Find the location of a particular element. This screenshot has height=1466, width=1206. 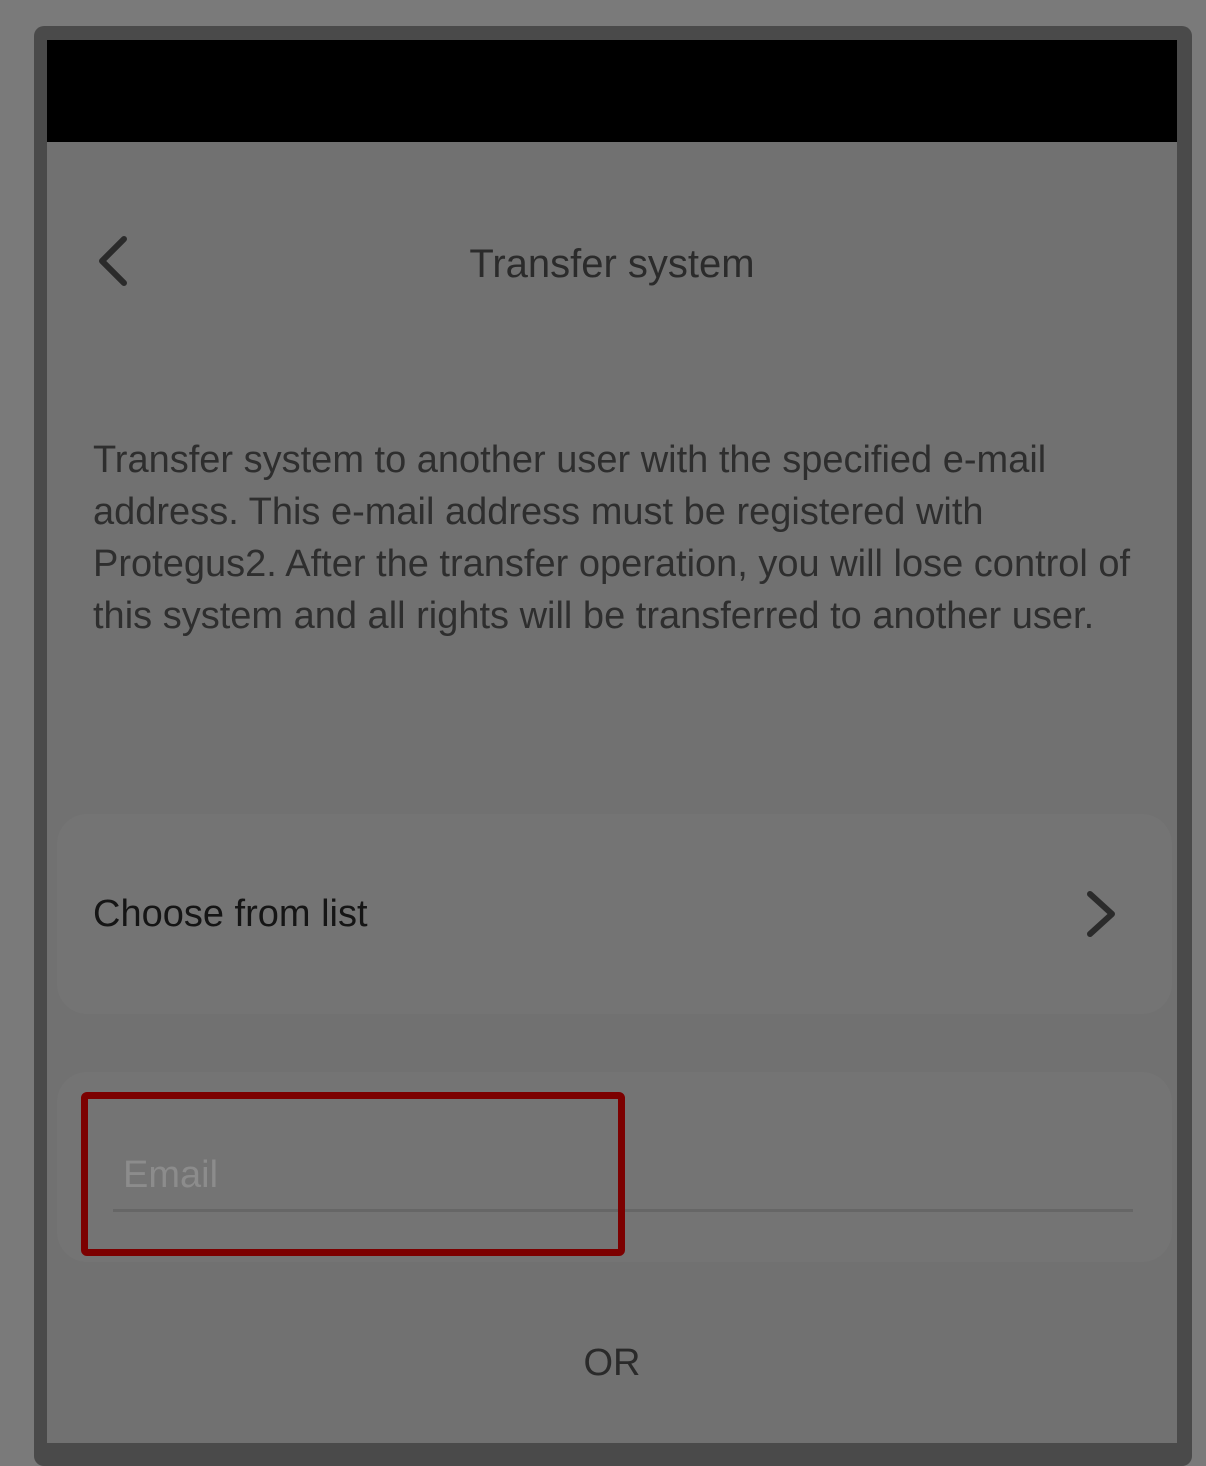

chevron-left-icon is located at coordinates (113, 261).